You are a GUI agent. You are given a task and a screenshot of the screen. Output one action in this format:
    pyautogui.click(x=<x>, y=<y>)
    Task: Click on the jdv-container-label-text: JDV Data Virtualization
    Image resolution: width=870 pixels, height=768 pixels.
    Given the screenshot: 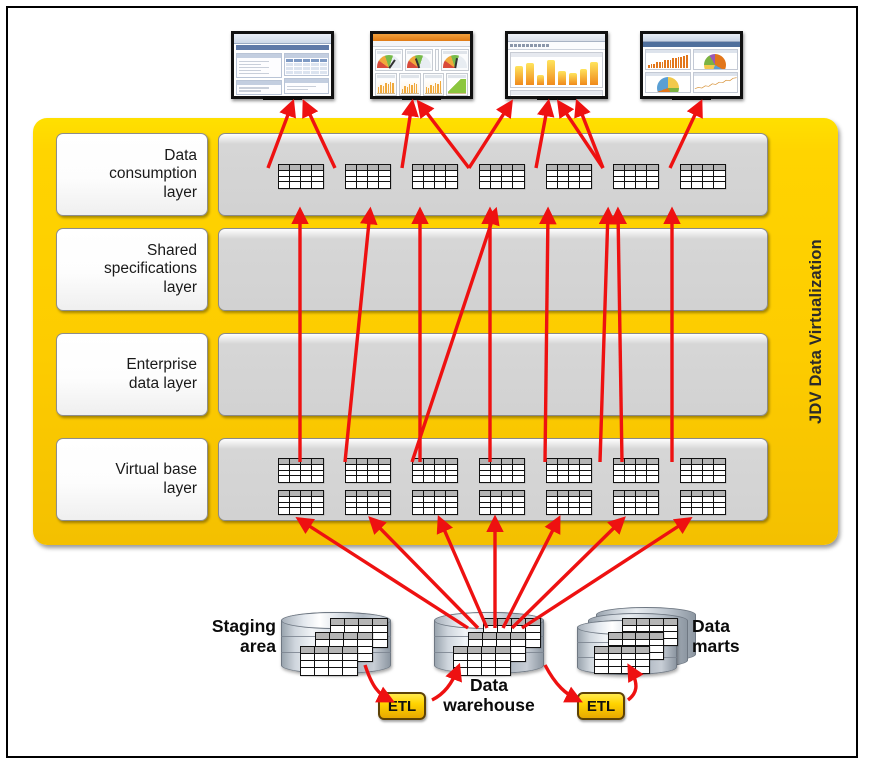 What is the action you would take?
    pyautogui.click(x=815, y=331)
    